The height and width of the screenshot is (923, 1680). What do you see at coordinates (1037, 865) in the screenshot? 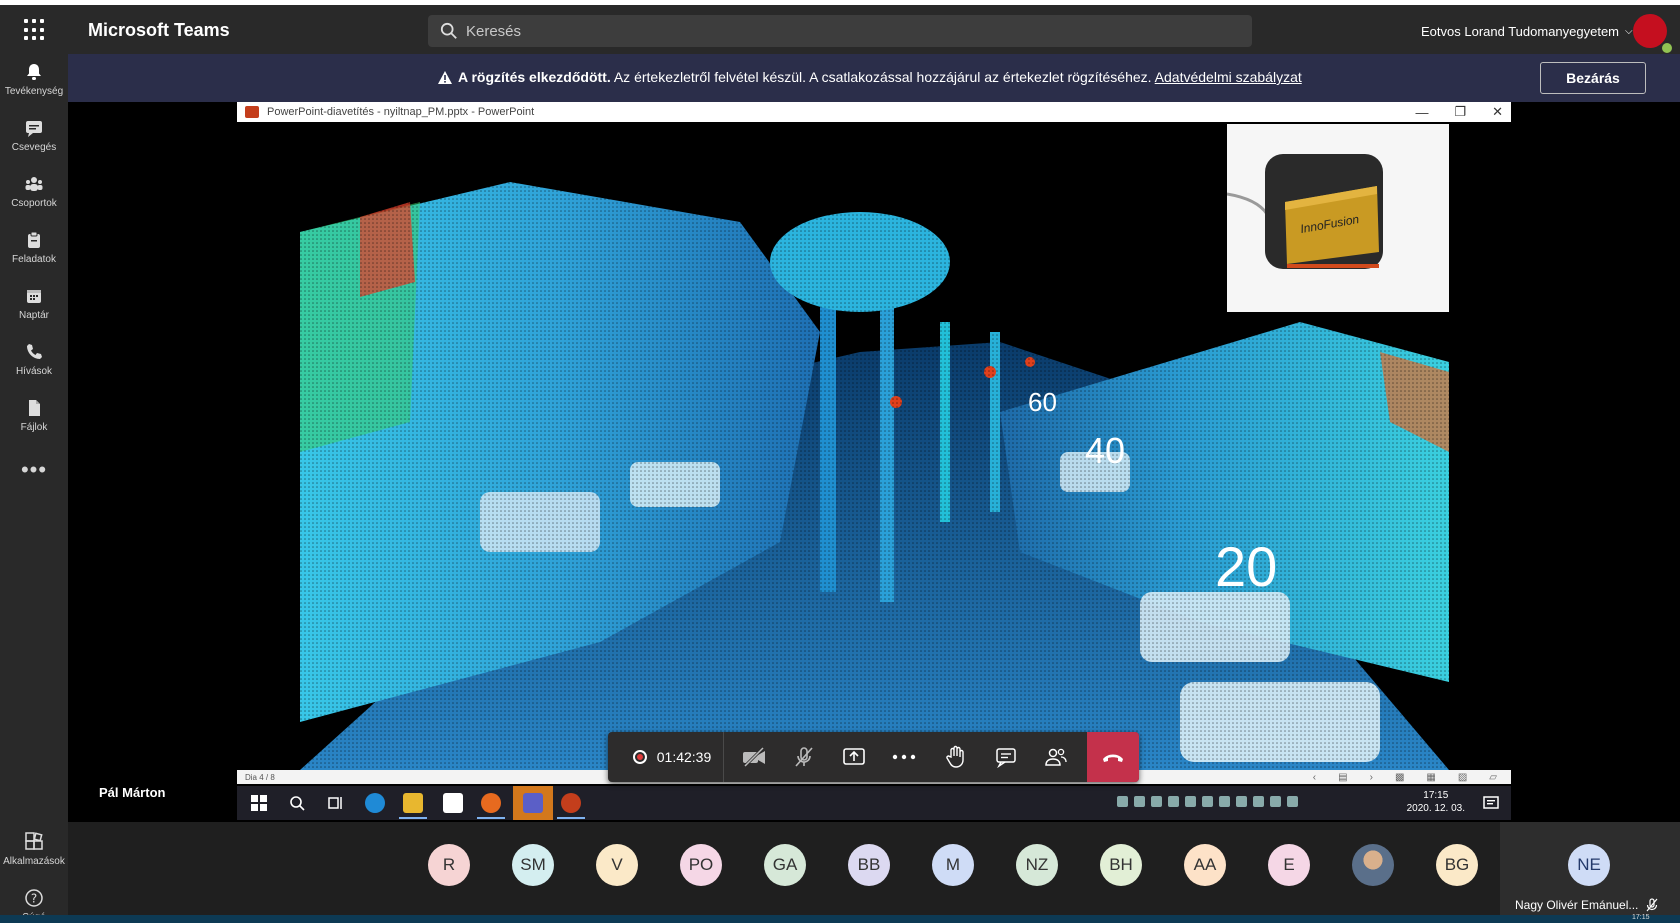
I see `participant-avatar: NZ` at bounding box center [1037, 865].